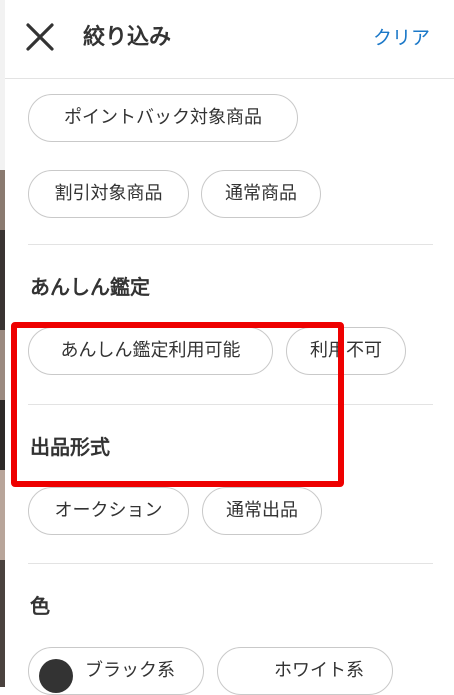 The width and height of the screenshot is (454, 695). I want to click on color-swatch-white, so click(245, 676).